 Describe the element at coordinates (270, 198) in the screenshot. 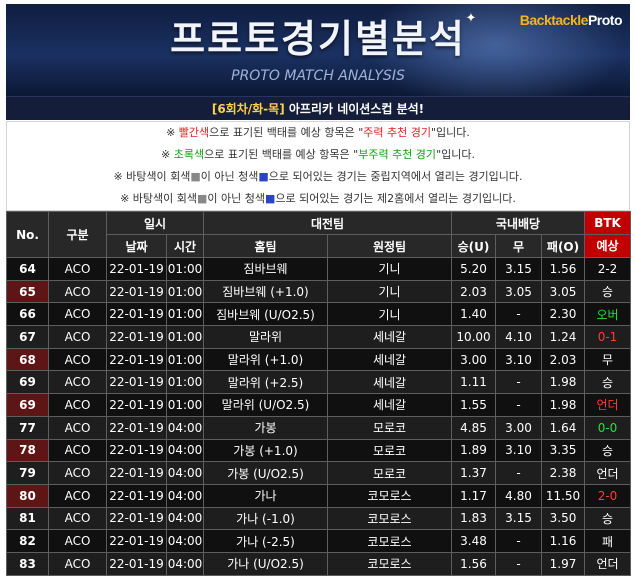

I see `blue-square-icon: ■` at that location.